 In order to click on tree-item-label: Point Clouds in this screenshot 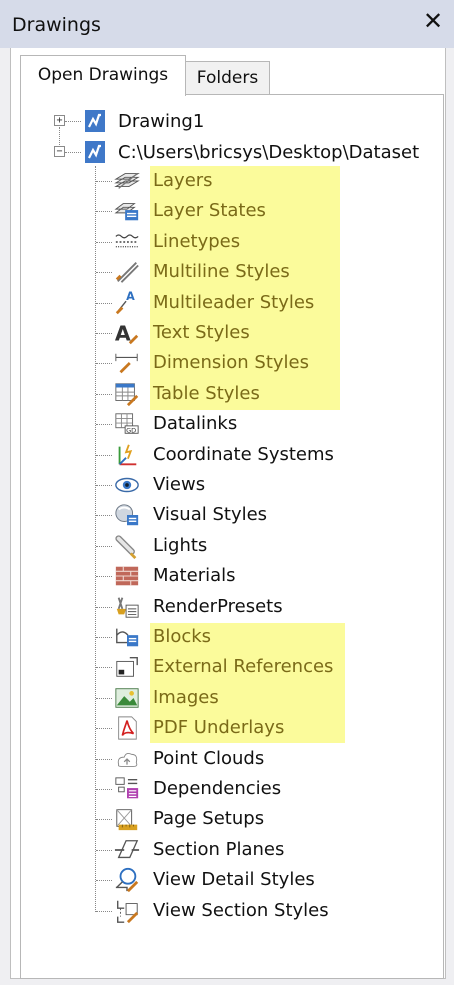, I will do `click(209, 758)`.